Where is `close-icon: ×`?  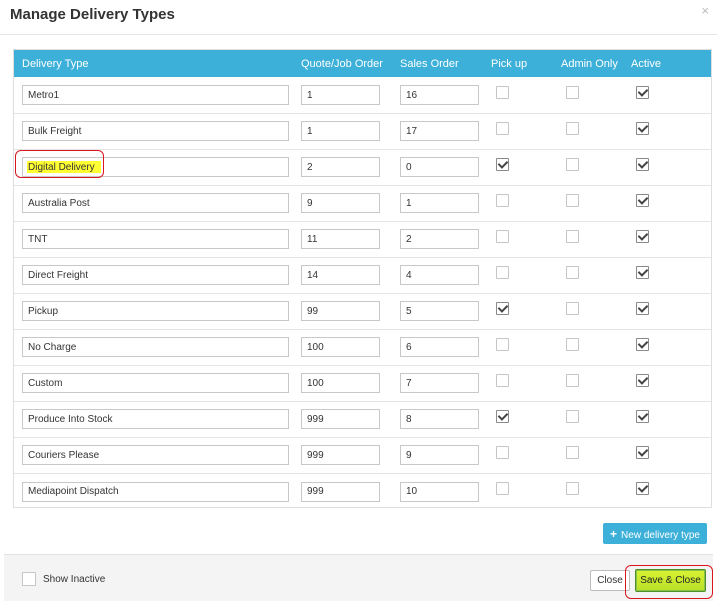
close-icon: × is located at coordinates (705, 10).